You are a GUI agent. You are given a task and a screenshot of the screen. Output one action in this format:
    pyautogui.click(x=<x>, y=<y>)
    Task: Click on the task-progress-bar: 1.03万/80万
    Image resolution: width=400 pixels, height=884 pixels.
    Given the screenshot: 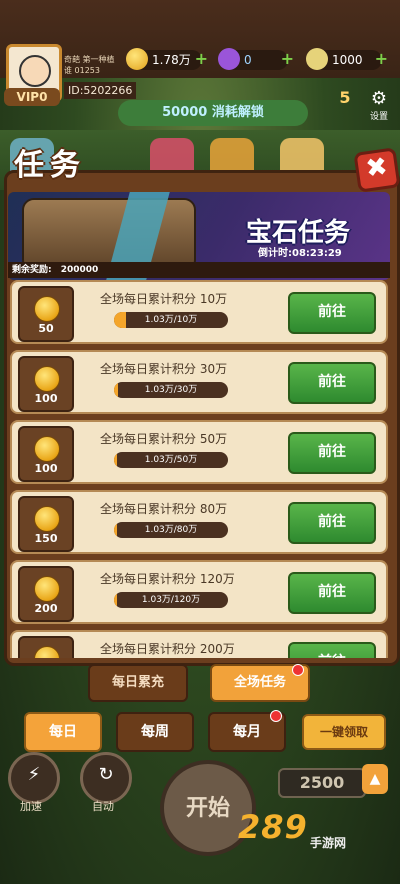 What is the action you would take?
    pyautogui.click(x=171, y=530)
    